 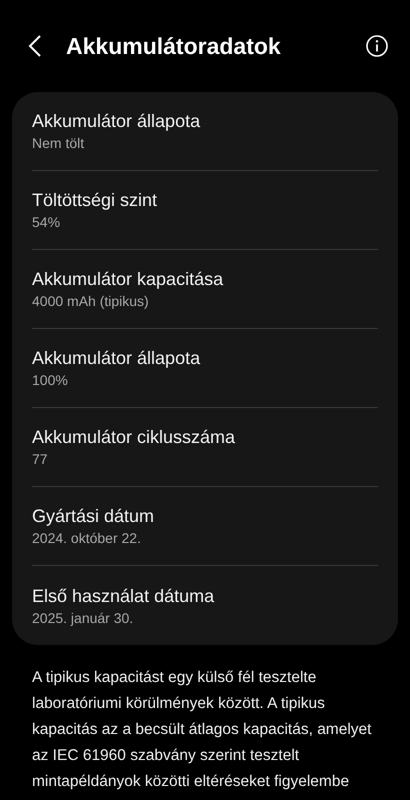 I want to click on item-title: Első használat dátuma, so click(x=205, y=595).